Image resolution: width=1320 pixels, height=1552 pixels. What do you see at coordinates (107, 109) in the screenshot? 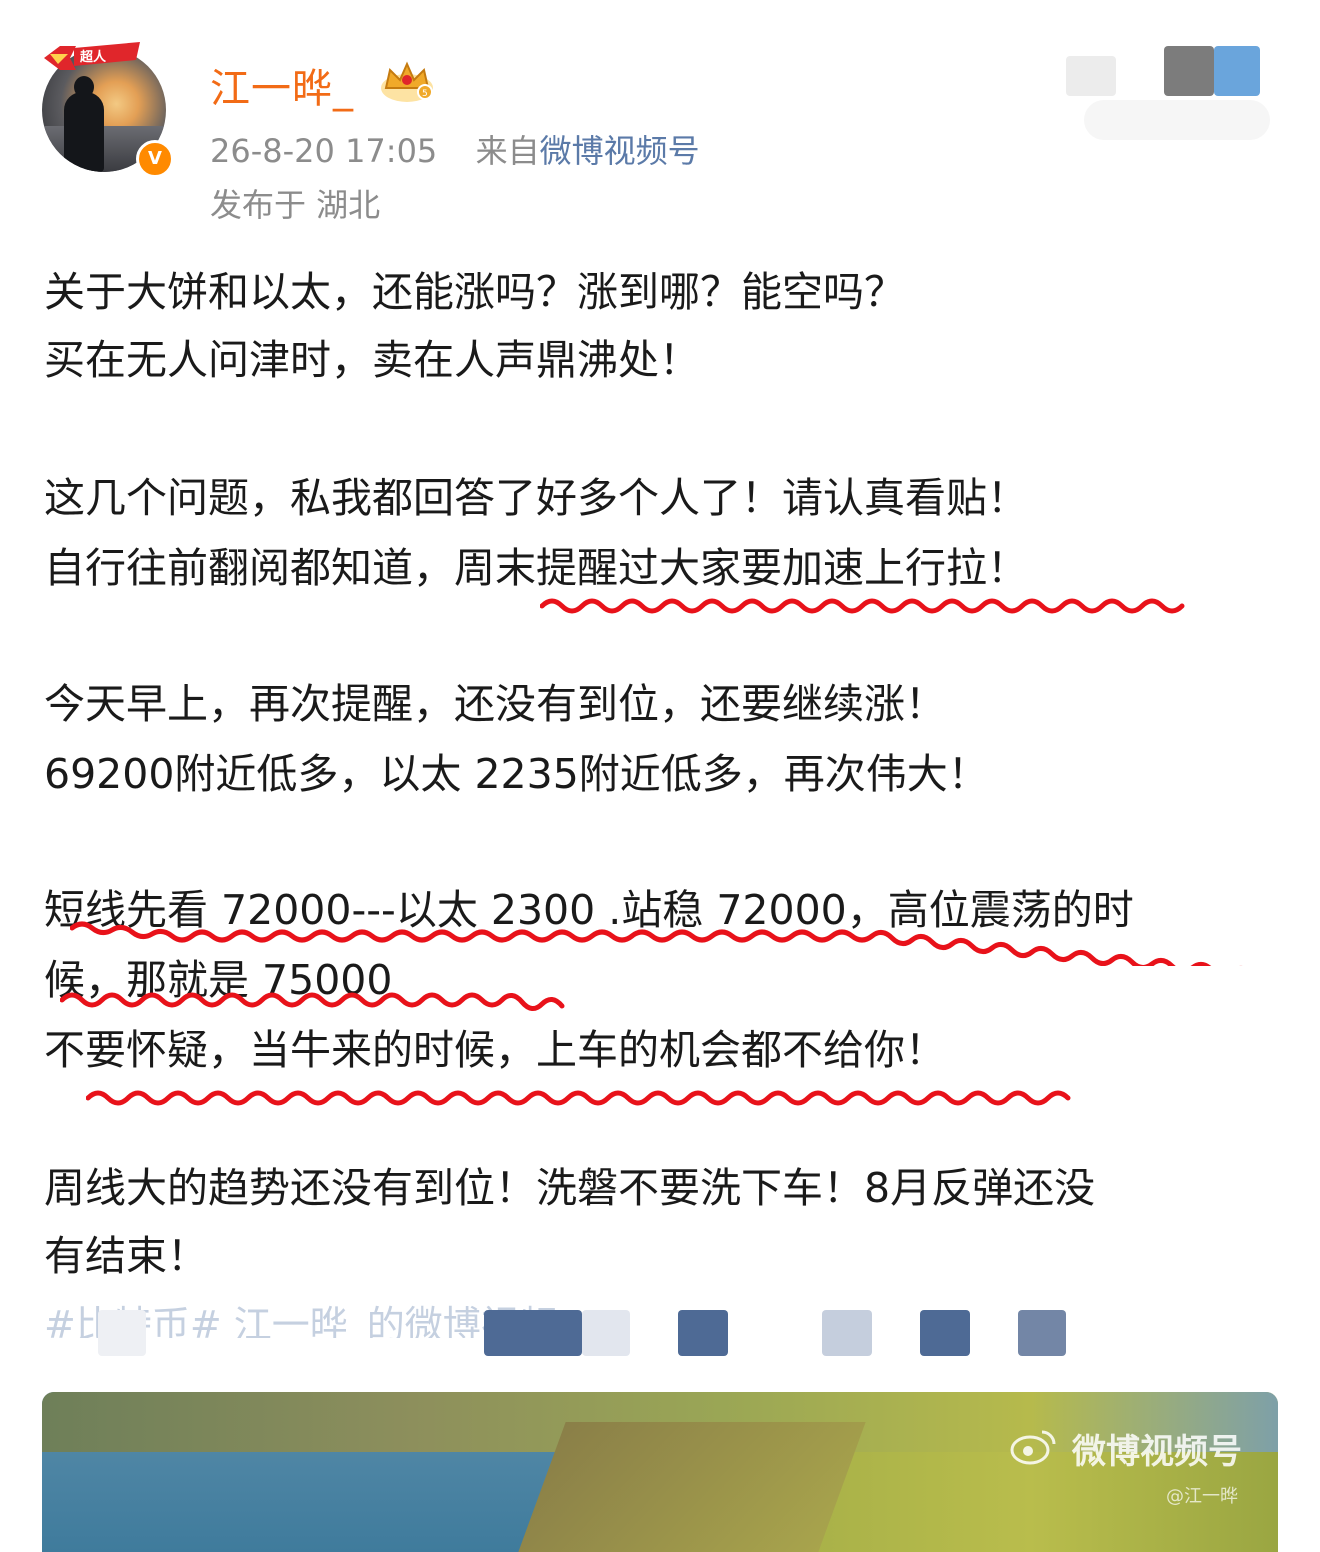
I see `avatar: 超人 V` at bounding box center [107, 109].